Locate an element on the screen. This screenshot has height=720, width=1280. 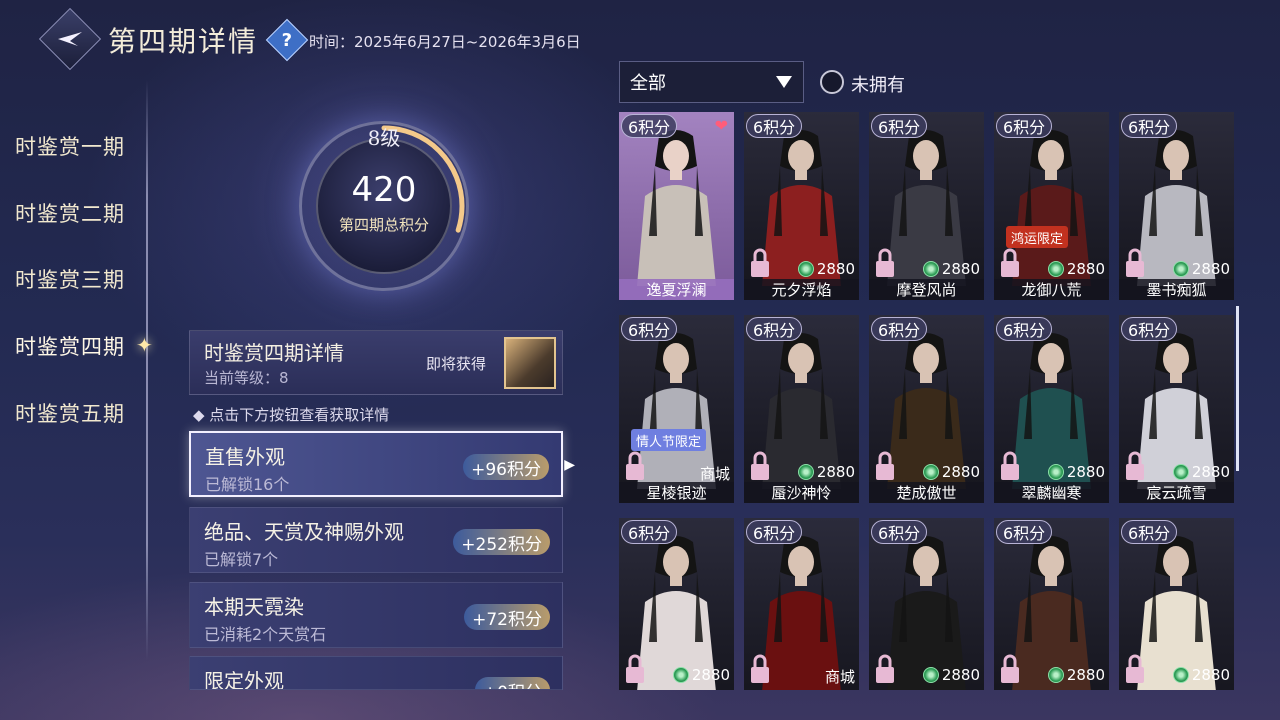
back-arrow-icon is located at coordinates (70, 39).